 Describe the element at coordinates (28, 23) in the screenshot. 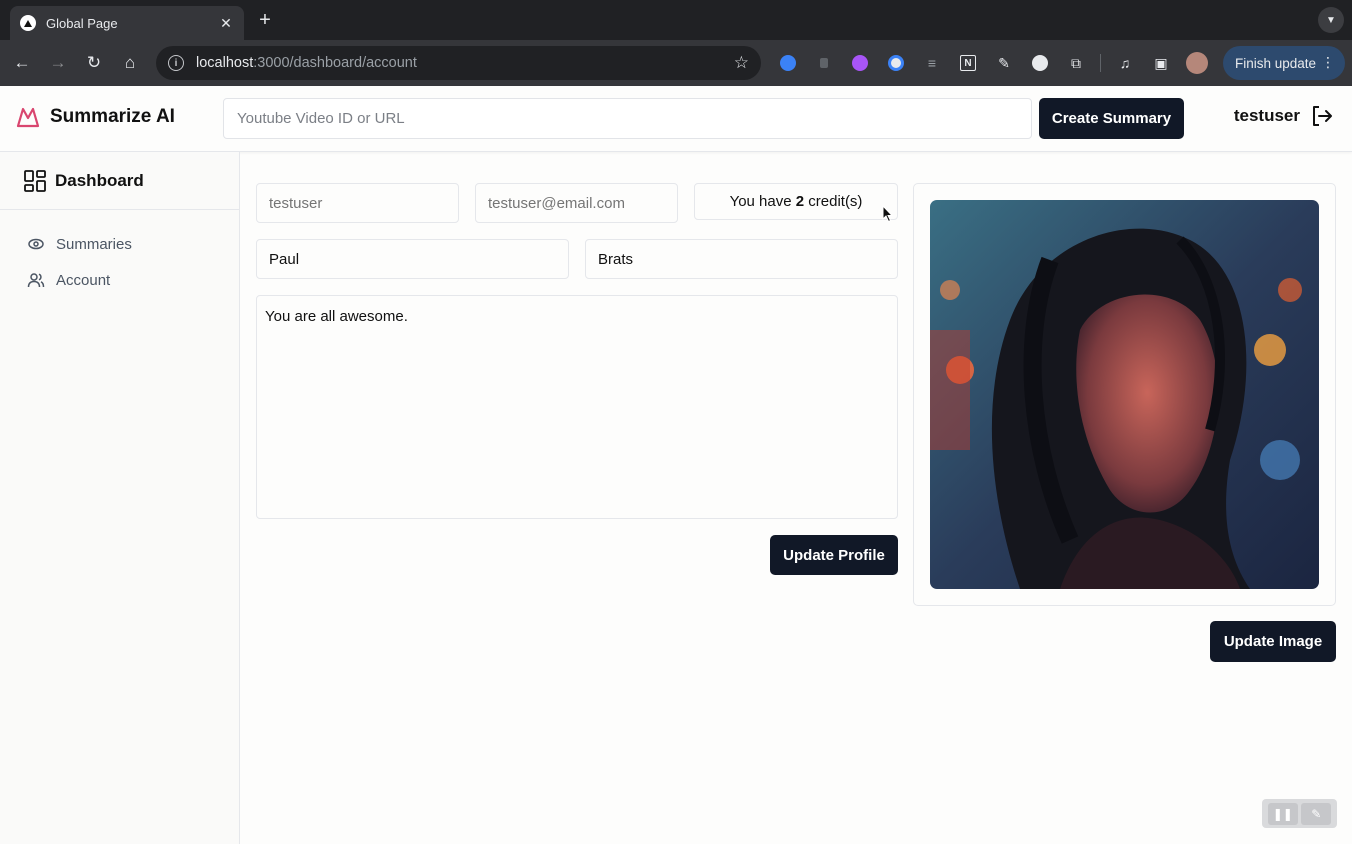

I see `tab-favicon-icon` at that location.